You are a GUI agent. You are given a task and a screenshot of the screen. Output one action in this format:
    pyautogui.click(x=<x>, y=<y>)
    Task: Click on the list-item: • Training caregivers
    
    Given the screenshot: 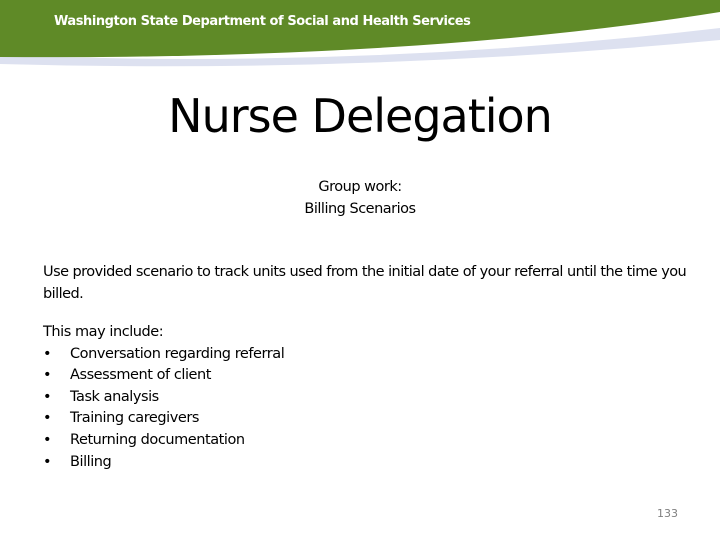 What is the action you would take?
    pyautogui.click(x=243, y=419)
    